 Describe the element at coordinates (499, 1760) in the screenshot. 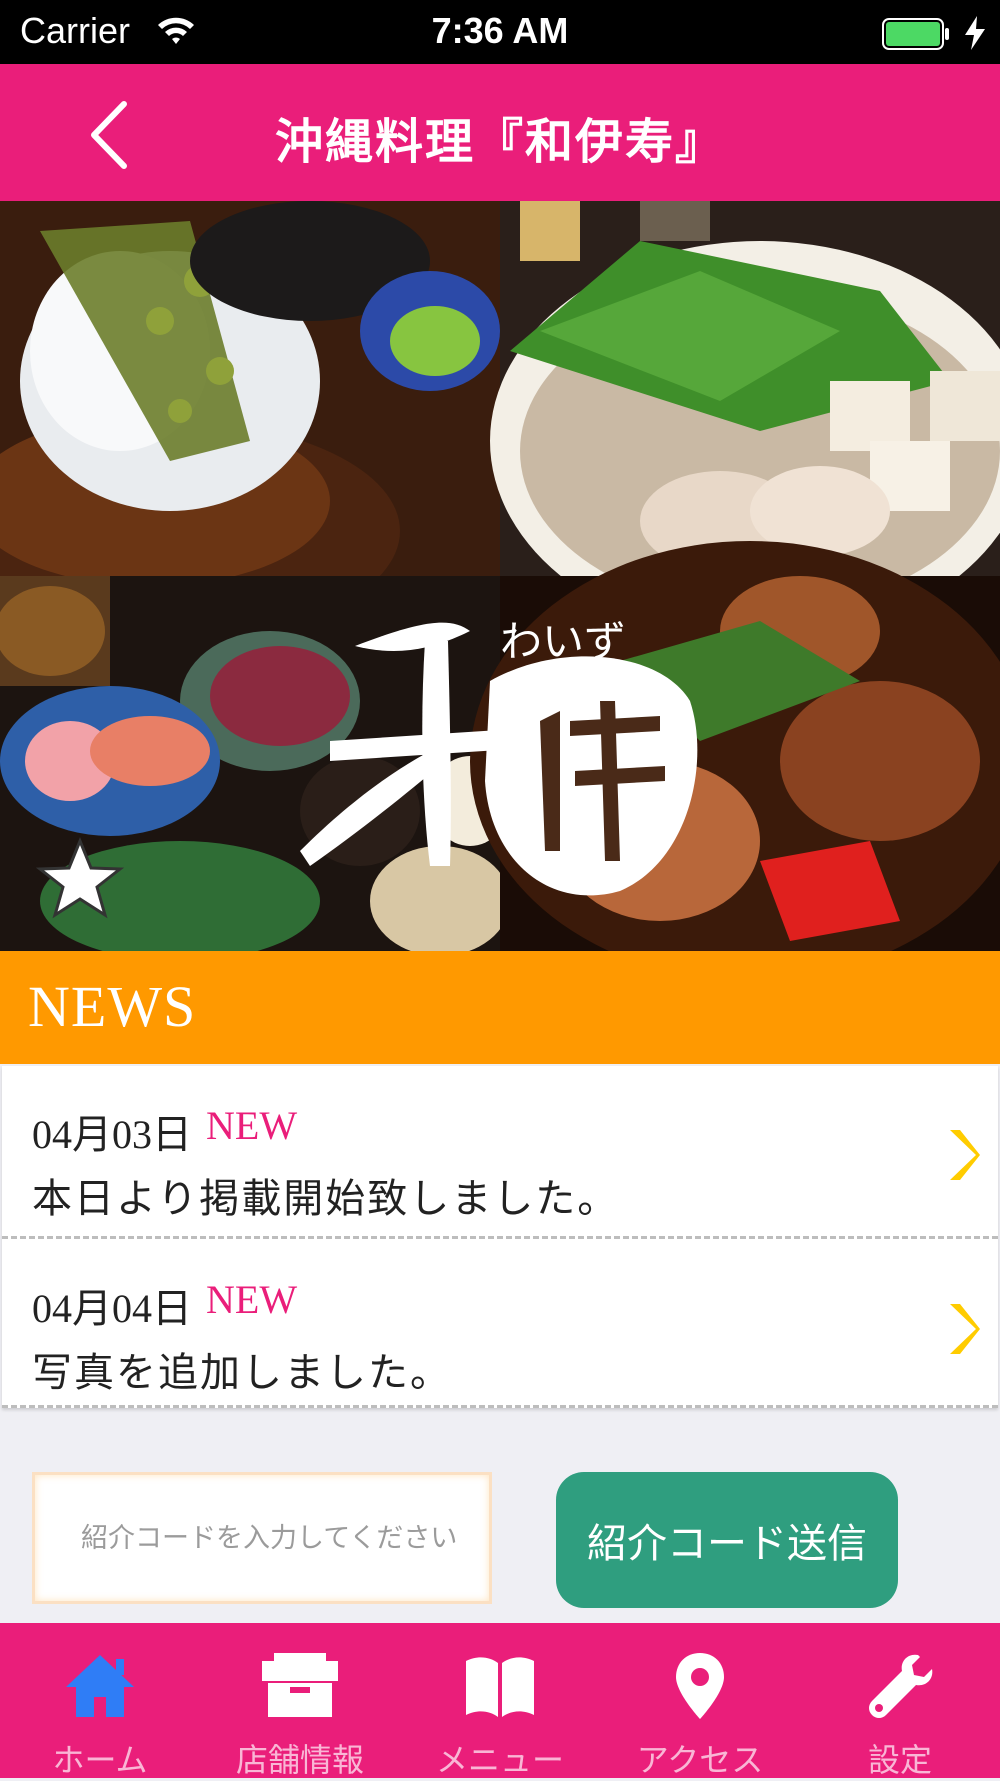

I see `tab-label: メニュー` at that location.